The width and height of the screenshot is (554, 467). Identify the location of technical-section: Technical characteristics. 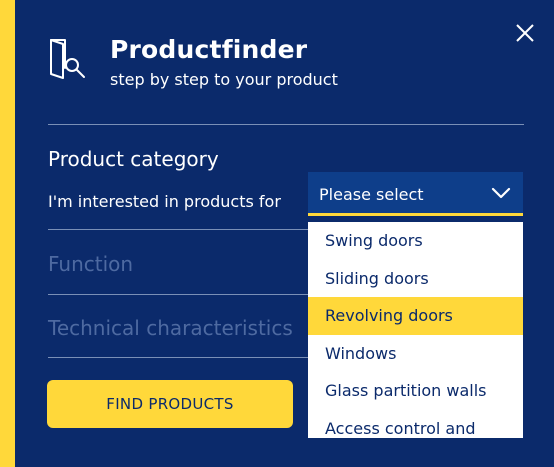
(170, 328).